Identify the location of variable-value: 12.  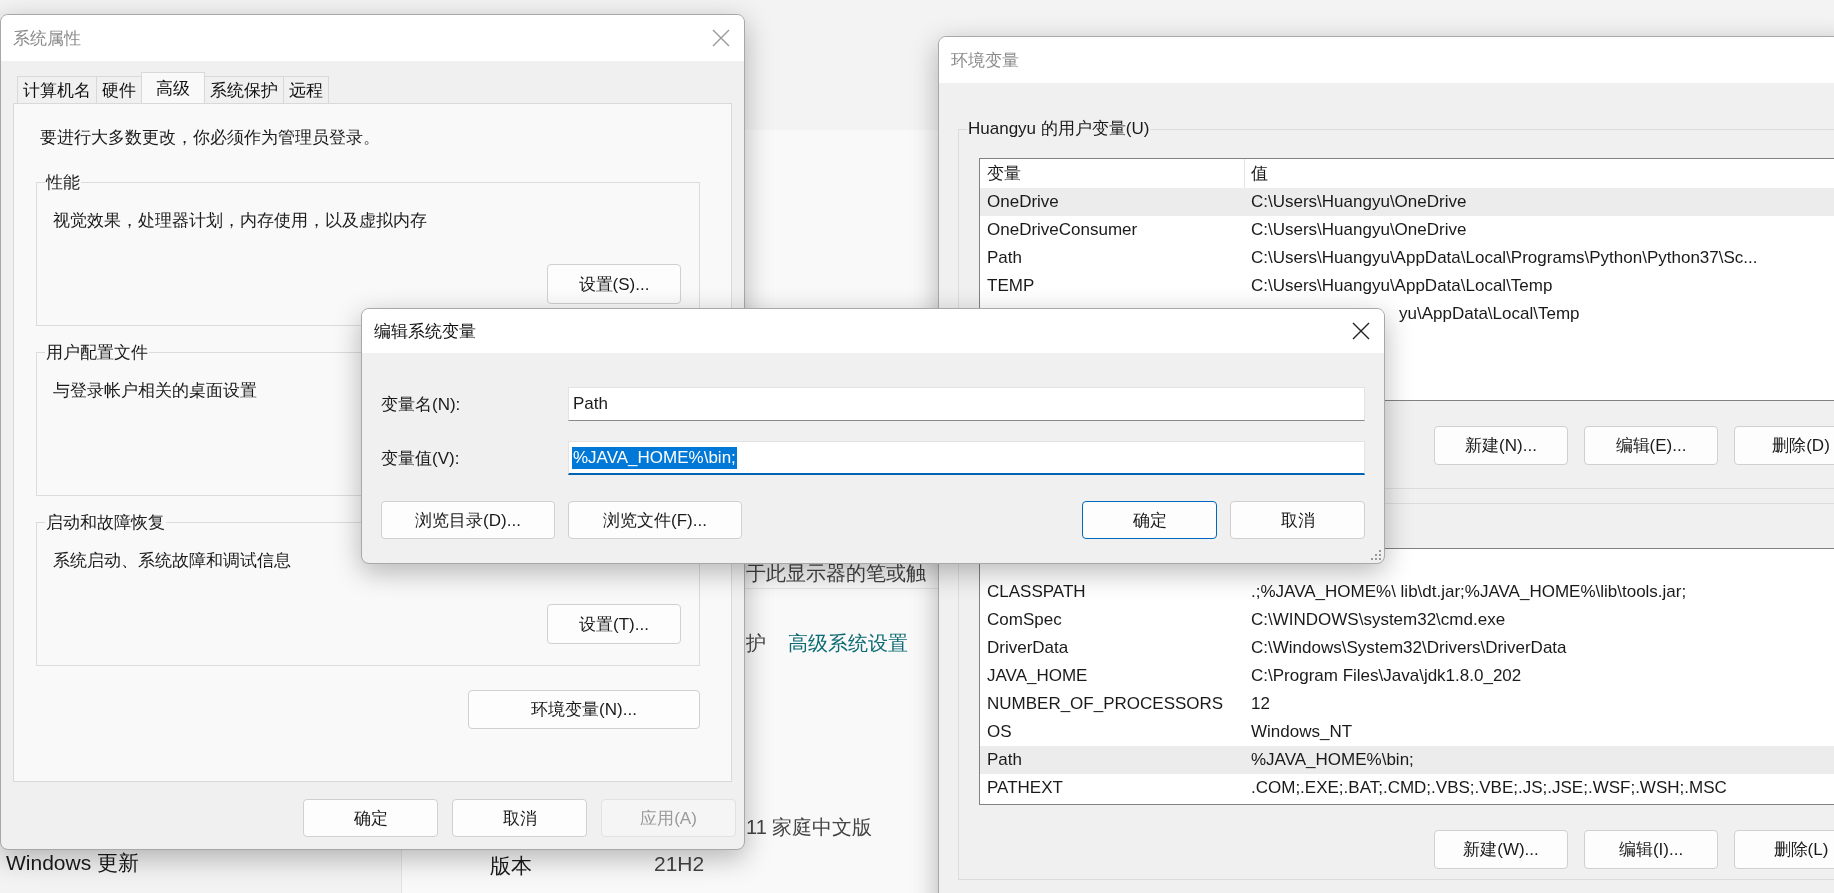
(1260, 704).